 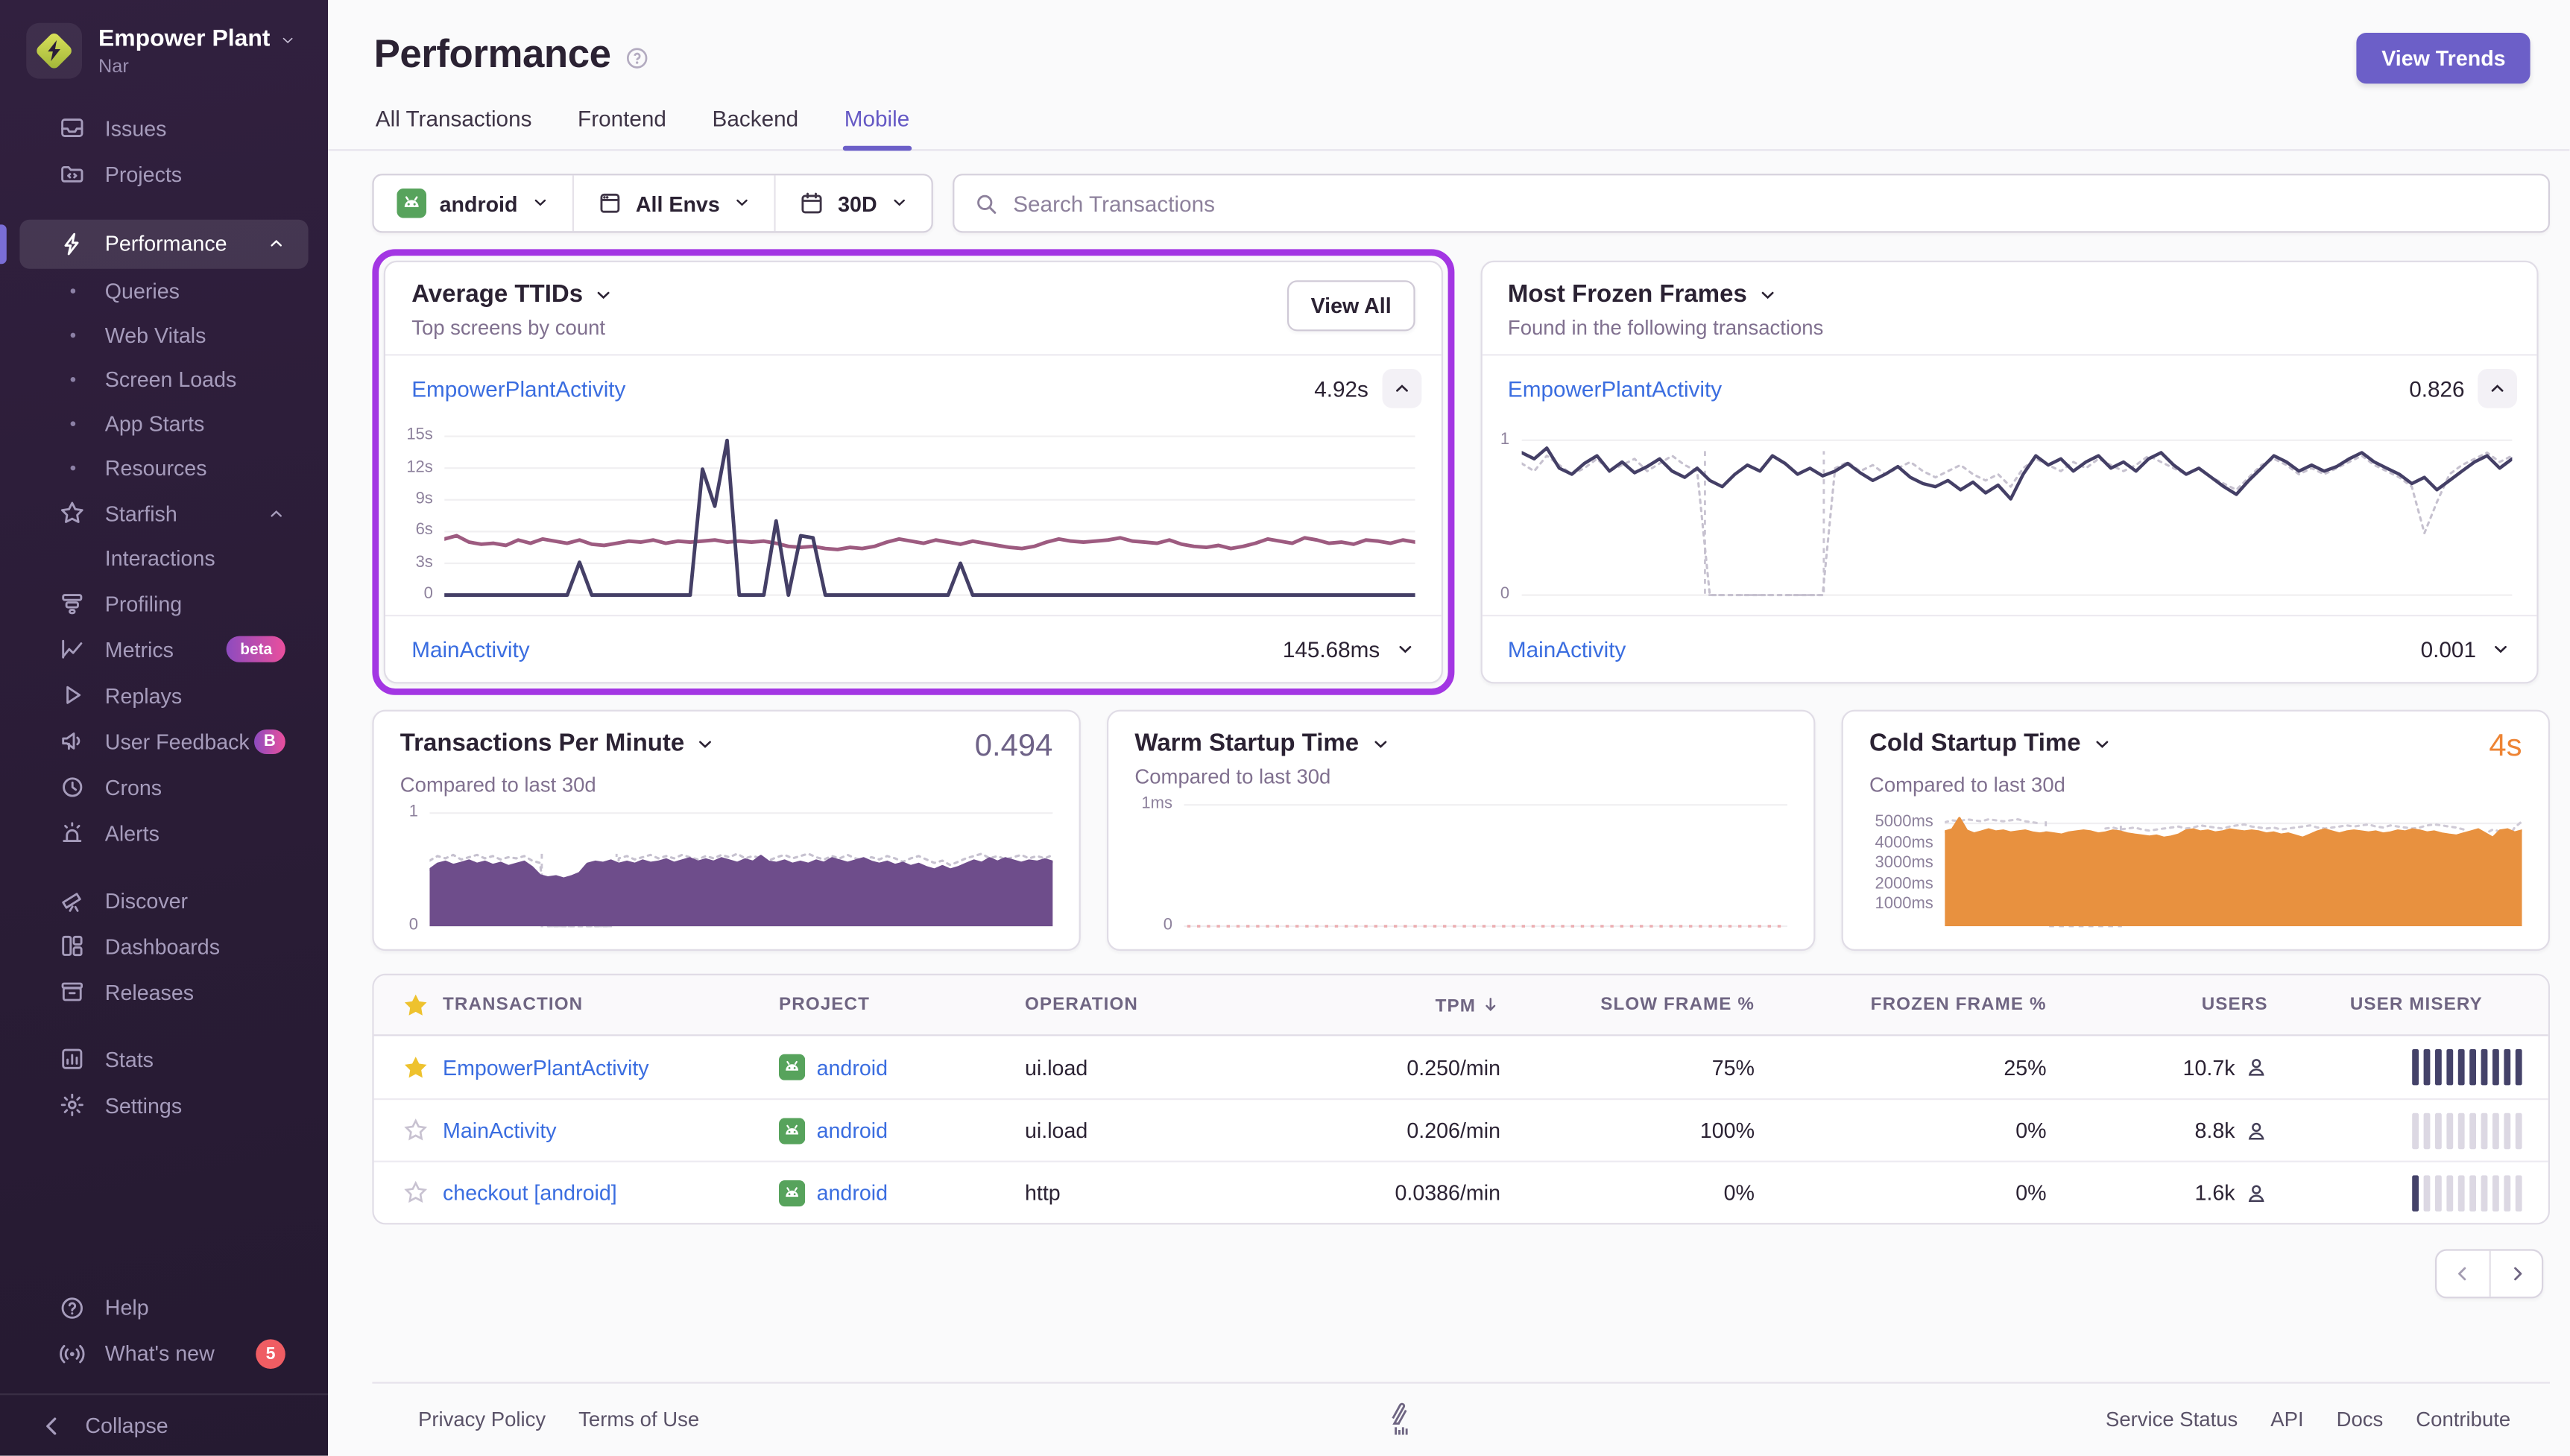 What do you see at coordinates (72, 695) in the screenshot?
I see `replays-icon` at bounding box center [72, 695].